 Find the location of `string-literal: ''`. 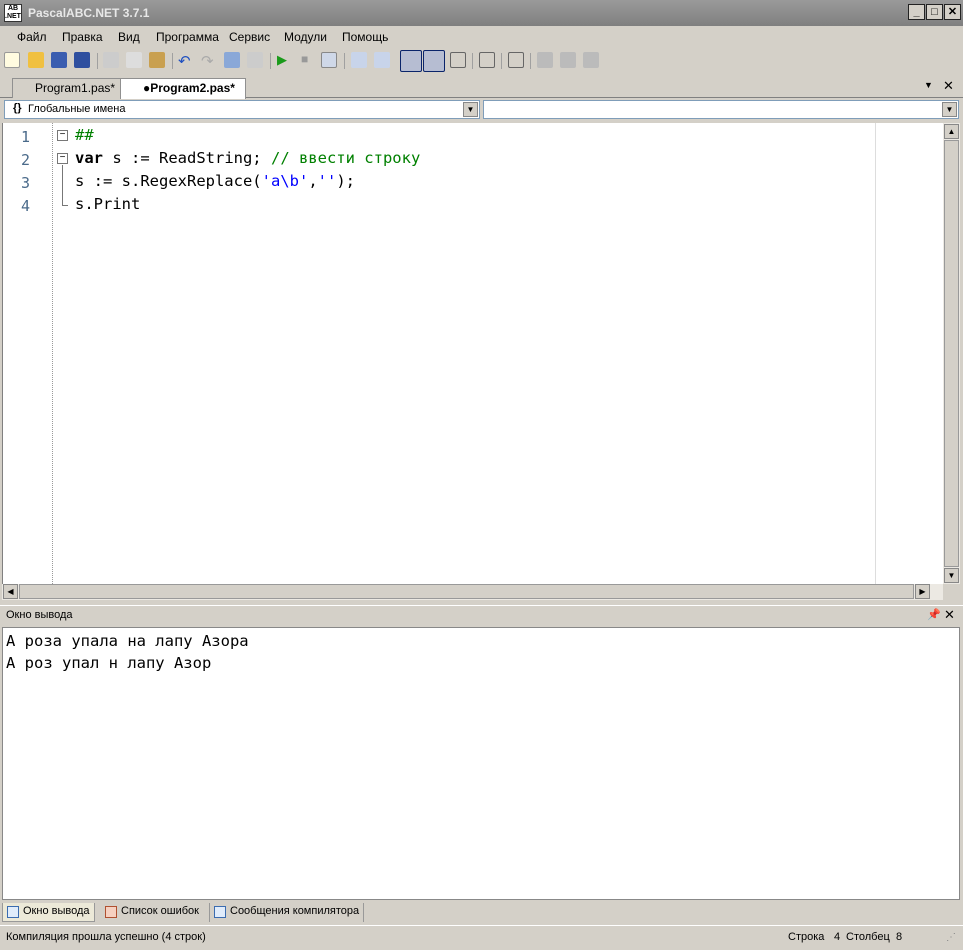

string-literal: '' is located at coordinates (327, 181).